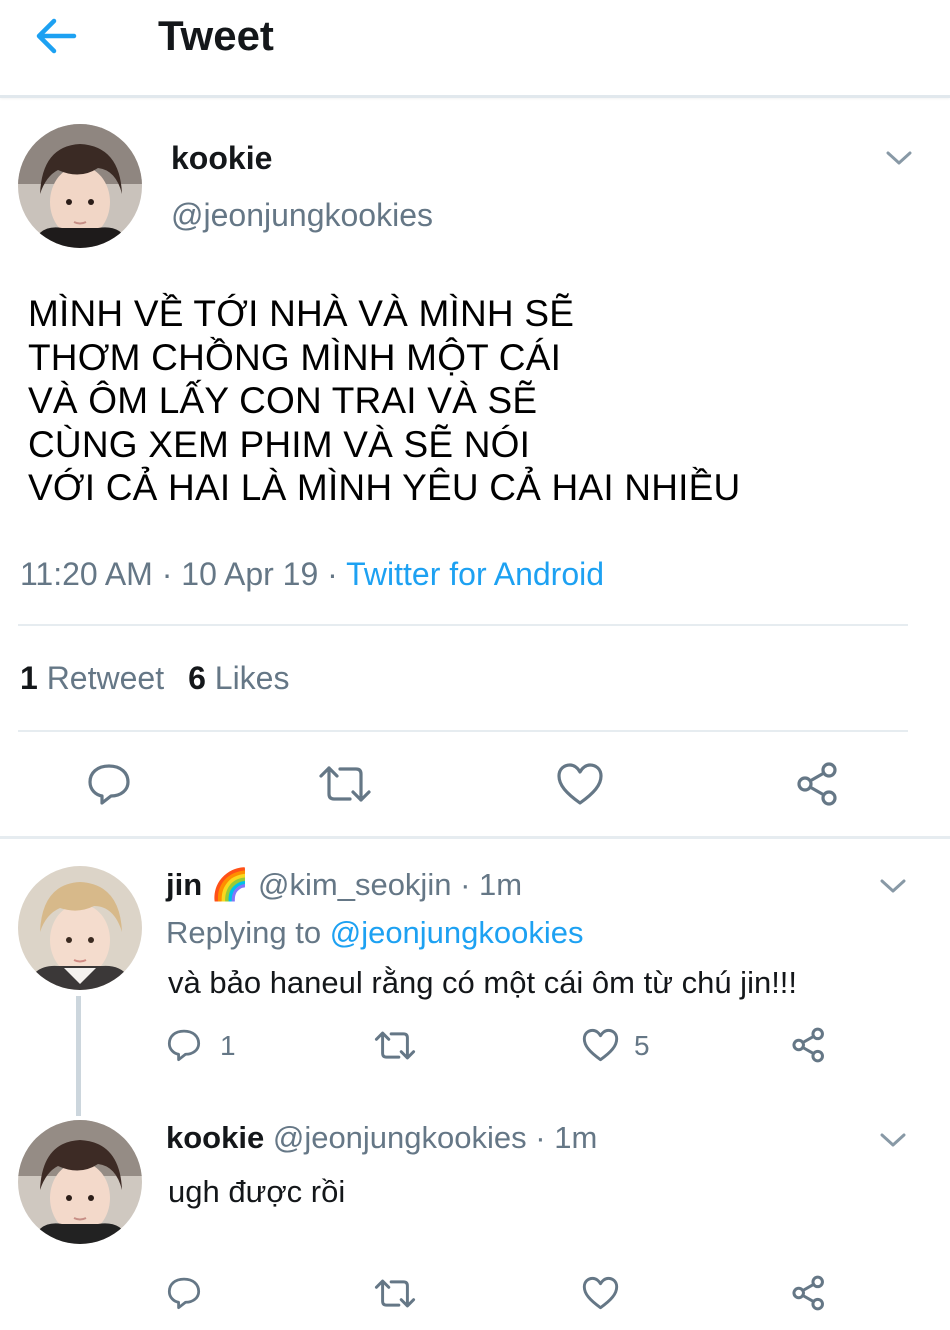  Describe the element at coordinates (86, 574) in the screenshot. I see `tweet-time: 11:20 AM` at that location.